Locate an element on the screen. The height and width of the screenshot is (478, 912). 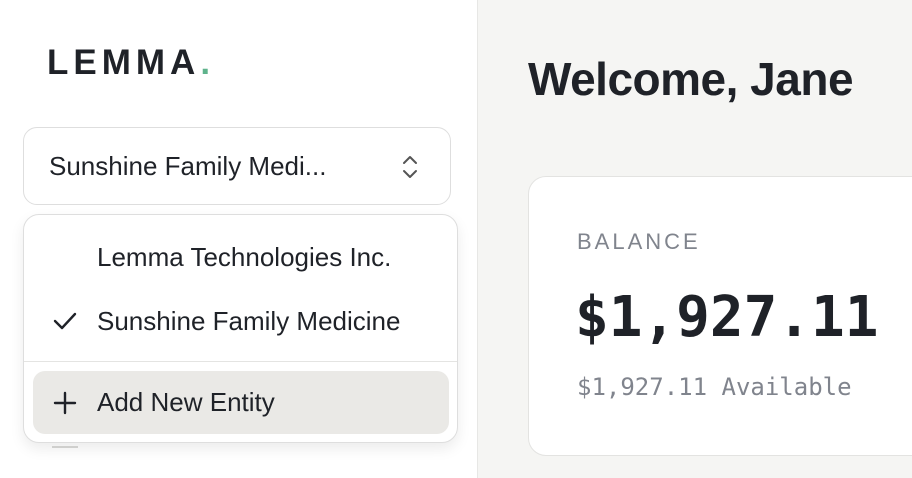
balance-available: $1,927.11 Available is located at coordinates (714, 387).